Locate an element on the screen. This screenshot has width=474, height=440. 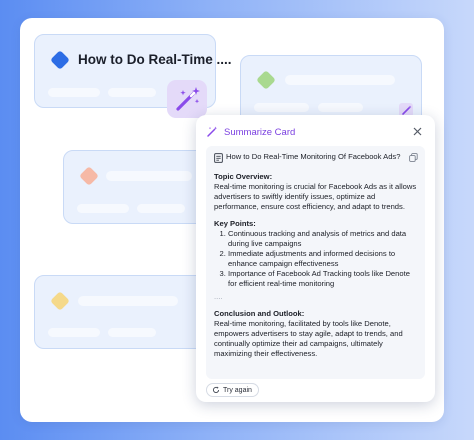
summarize-wand-button is located at coordinates (187, 99).